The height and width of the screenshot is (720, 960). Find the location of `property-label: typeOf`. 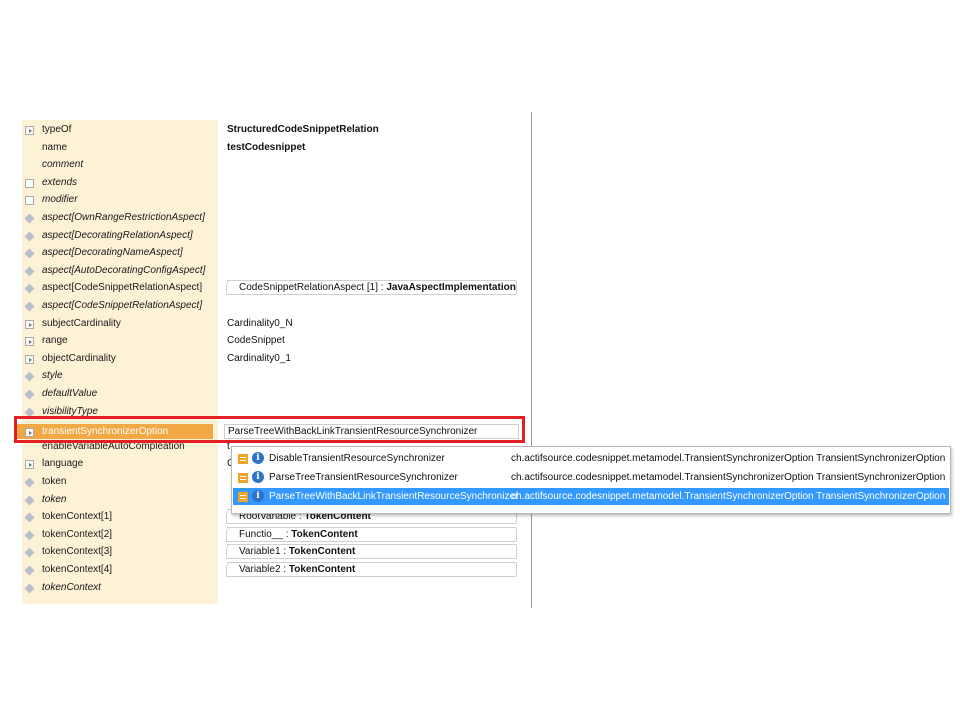

property-label: typeOf is located at coordinates (57, 129).